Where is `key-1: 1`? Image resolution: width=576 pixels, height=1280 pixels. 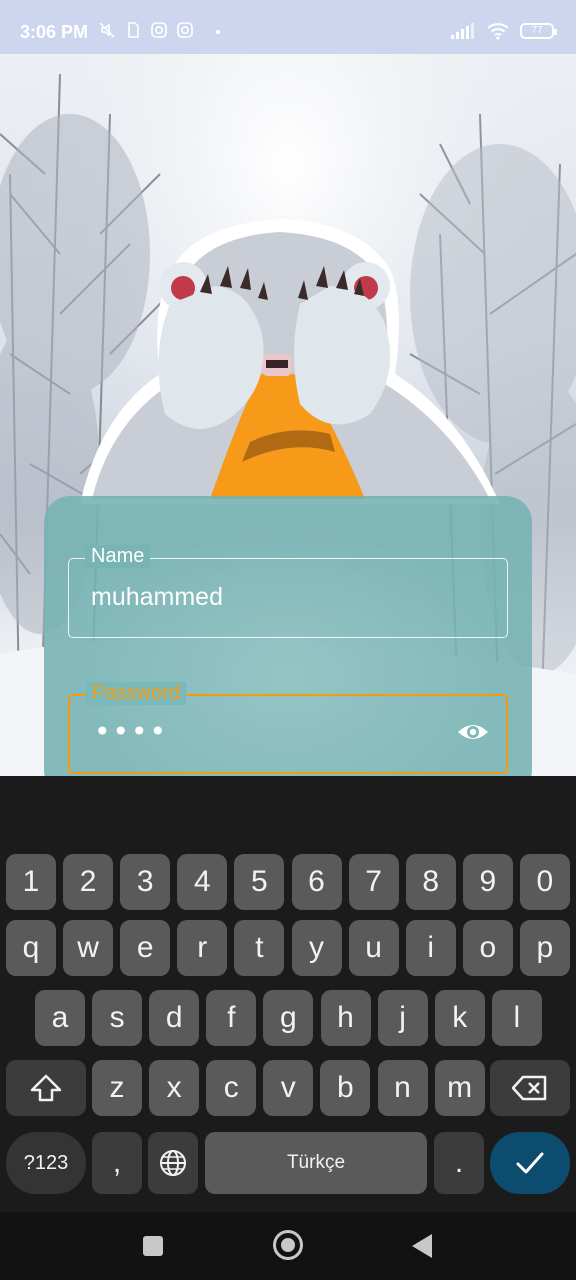 key-1: 1 is located at coordinates (31, 882).